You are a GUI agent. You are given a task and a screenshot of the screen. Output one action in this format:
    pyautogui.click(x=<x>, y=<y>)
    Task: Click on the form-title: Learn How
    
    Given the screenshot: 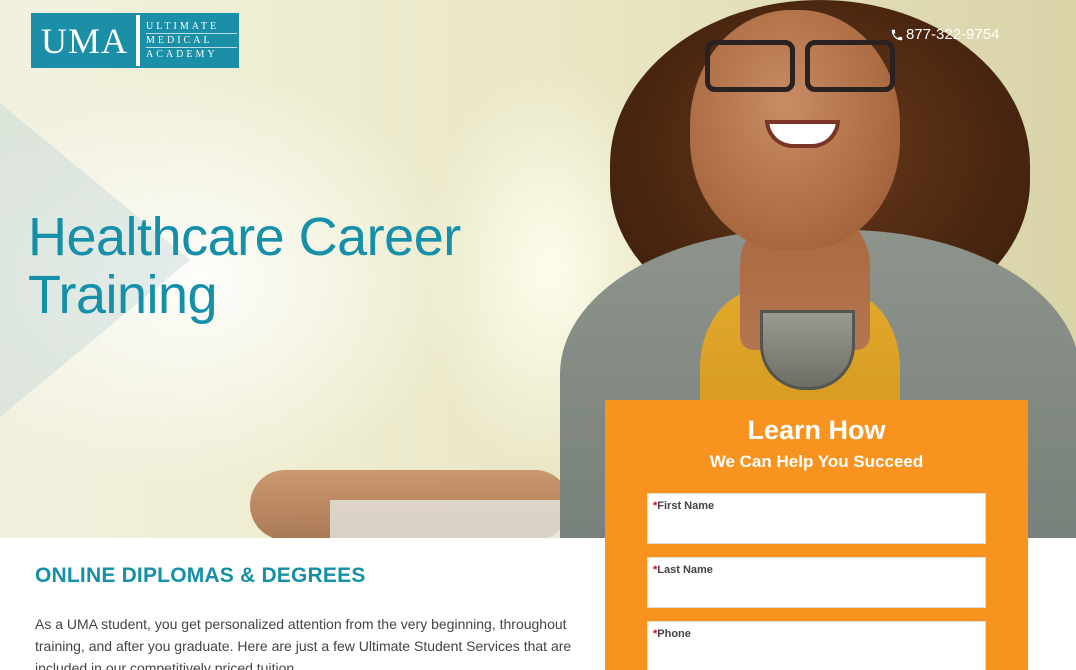 What is the action you would take?
    pyautogui.click(x=816, y=430)
    